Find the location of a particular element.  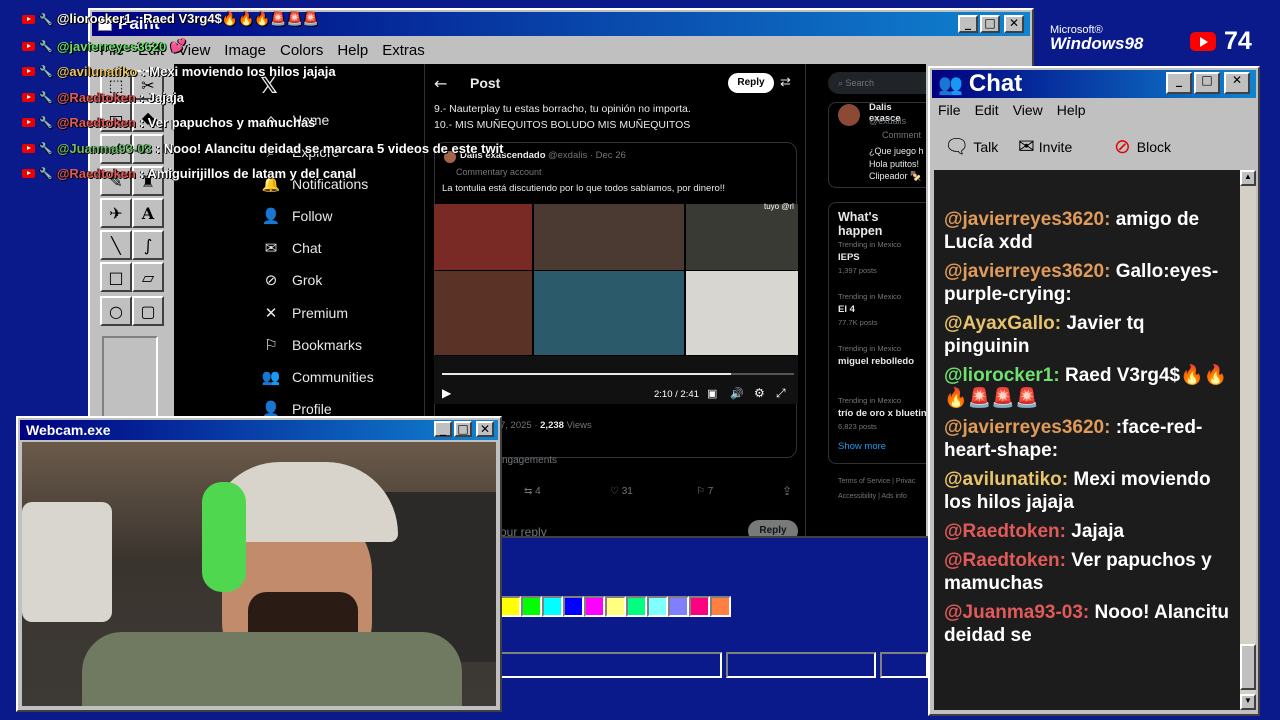

menu-extras: Extras is located at coordinates (403, 50).